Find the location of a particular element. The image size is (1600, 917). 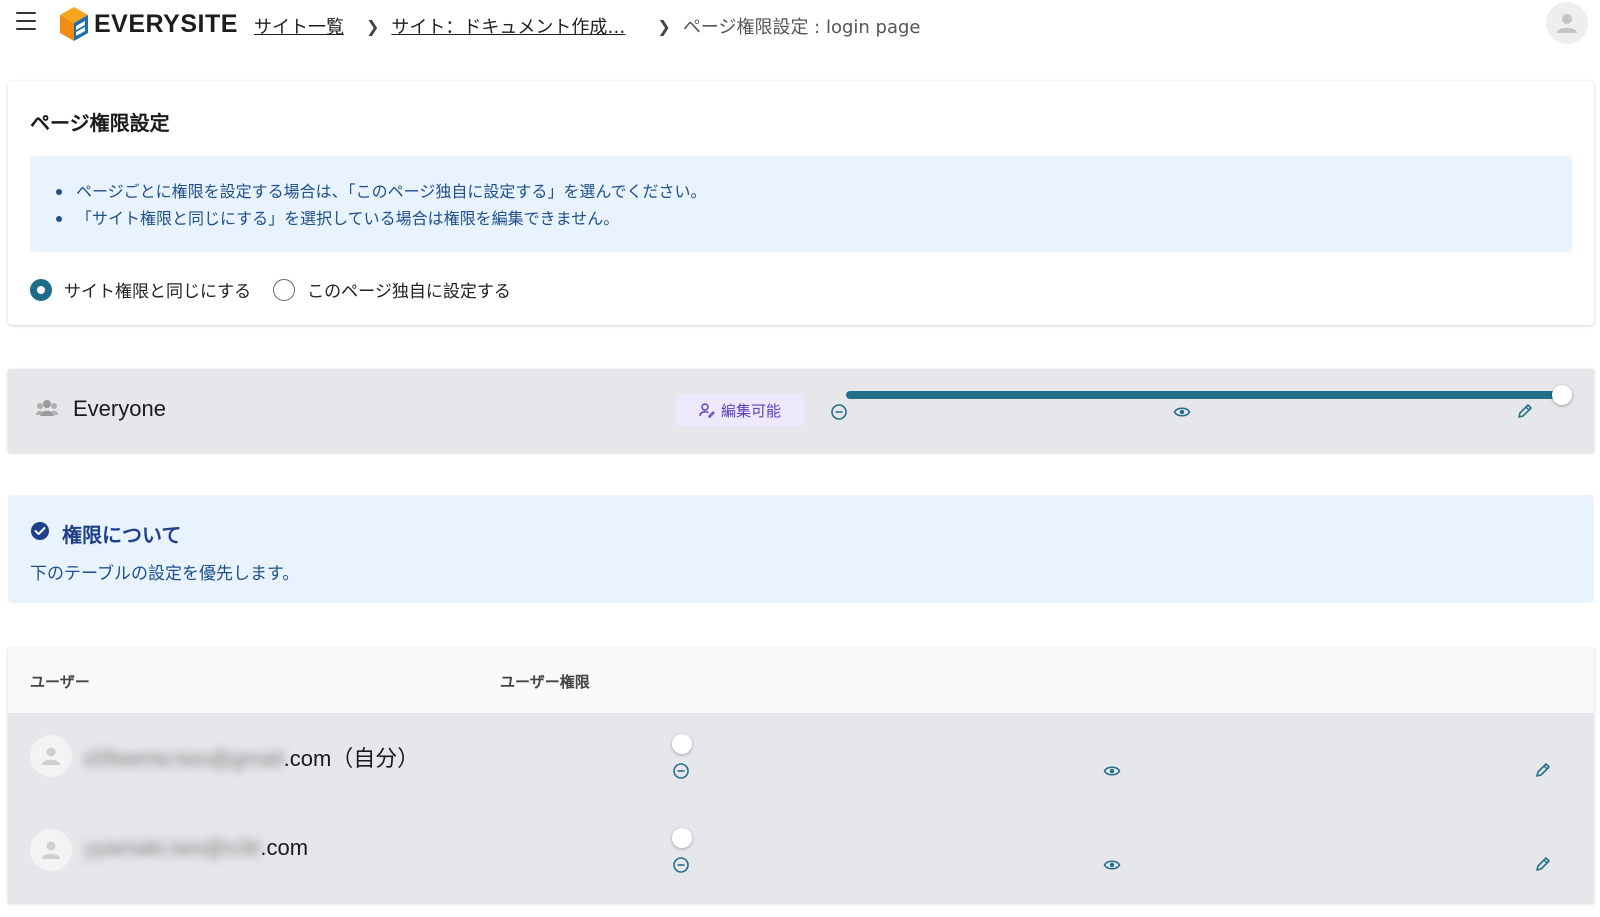

breadcrumb-site-list: サイト一覧 is located at coordinates (299, 26).